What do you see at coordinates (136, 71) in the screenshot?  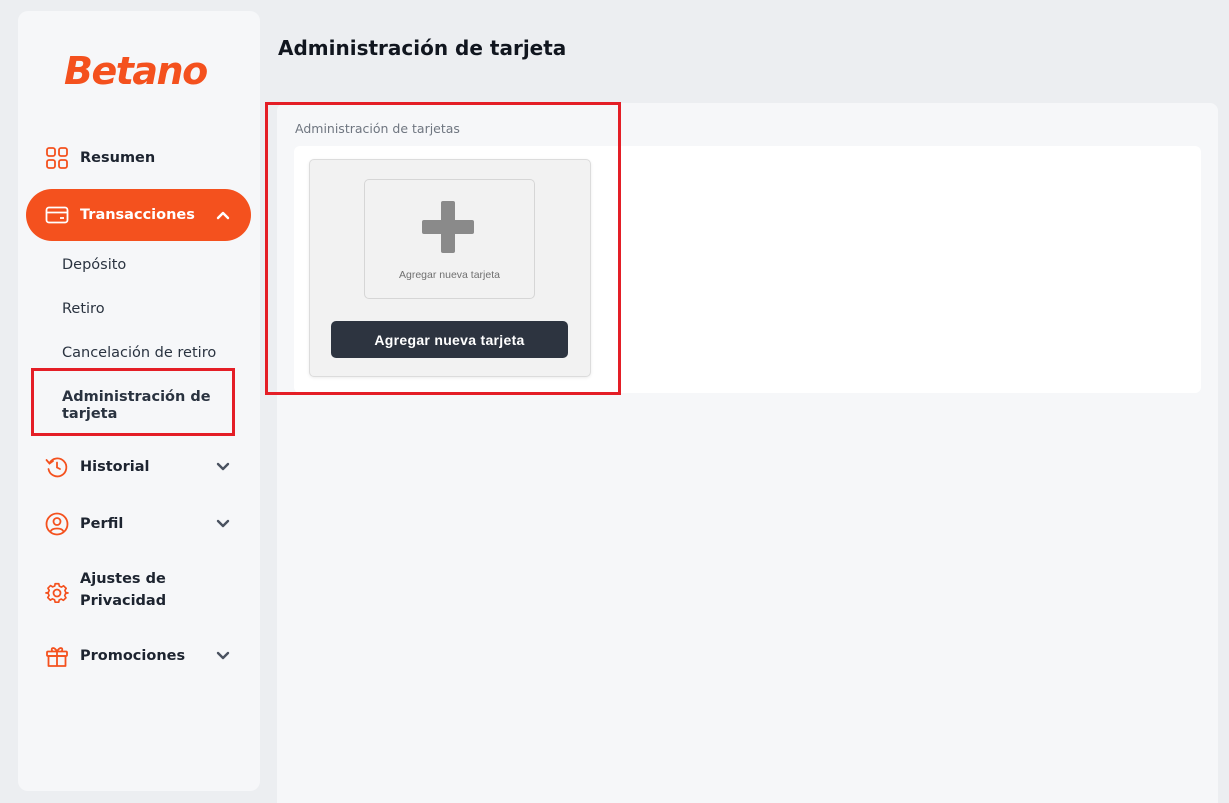 I see `betano-logo: Betano` at bounding box center [136, 71].